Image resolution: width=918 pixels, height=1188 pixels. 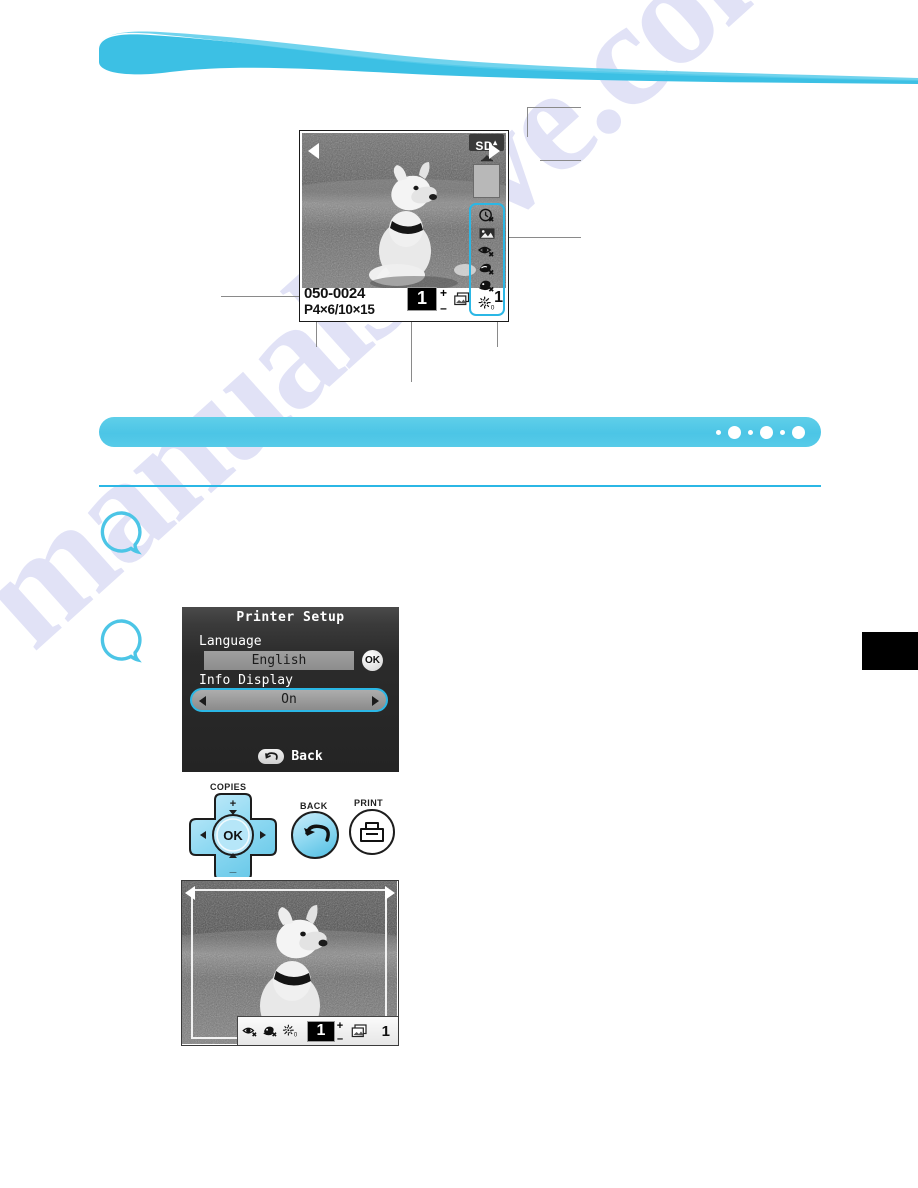 I want to click on back-arrow-icon, so click(x=271, y=756).